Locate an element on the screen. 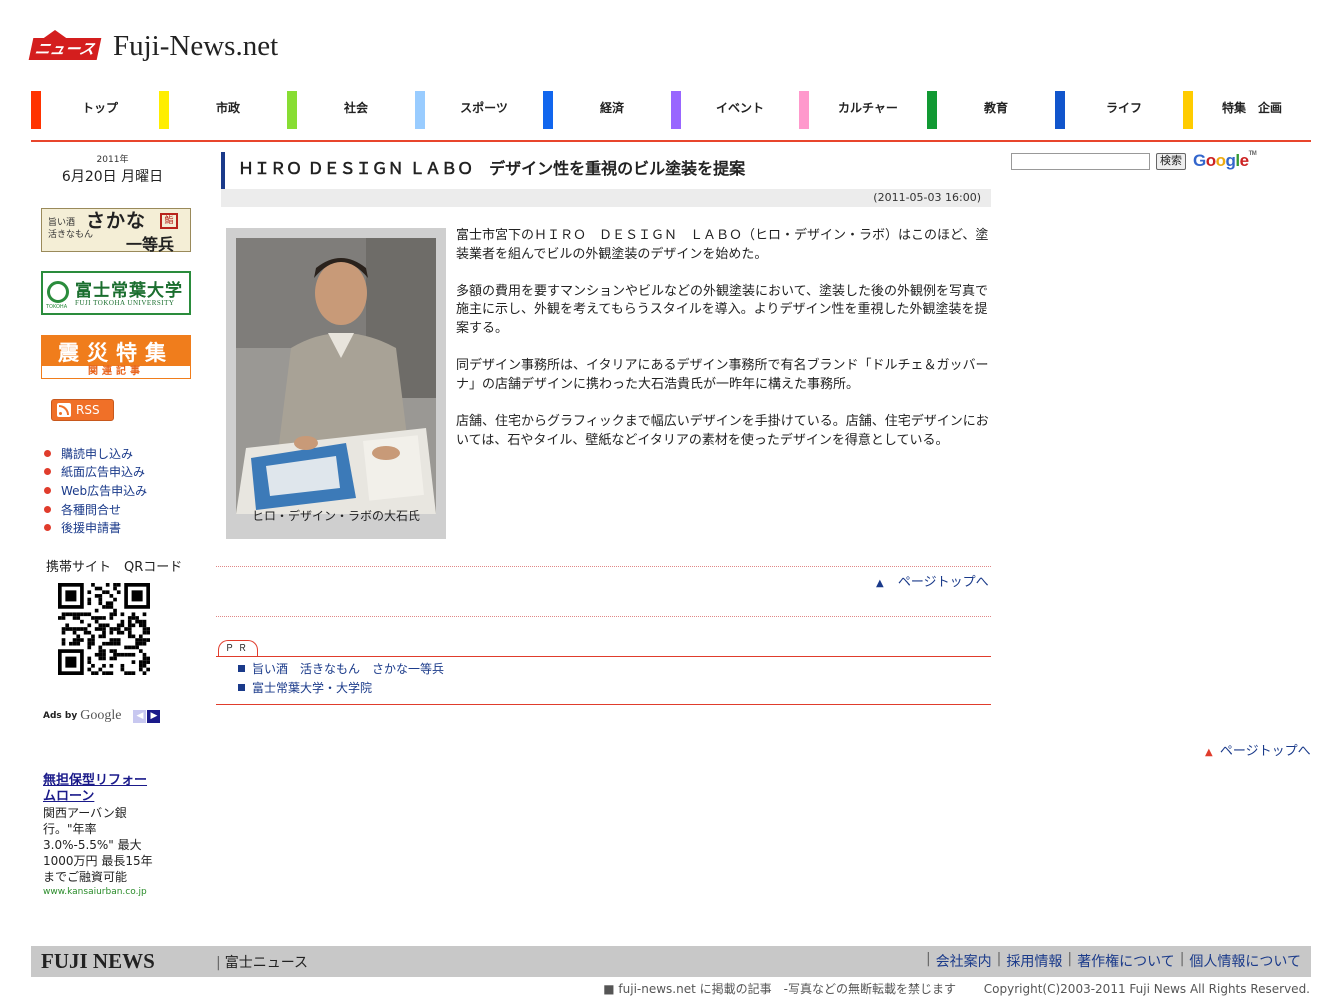 The height and width of the screenshot is (1004, 1343). pr-item: 旨い酒 活きなもん さかな一等兵 is located at coordinates (341, 668).